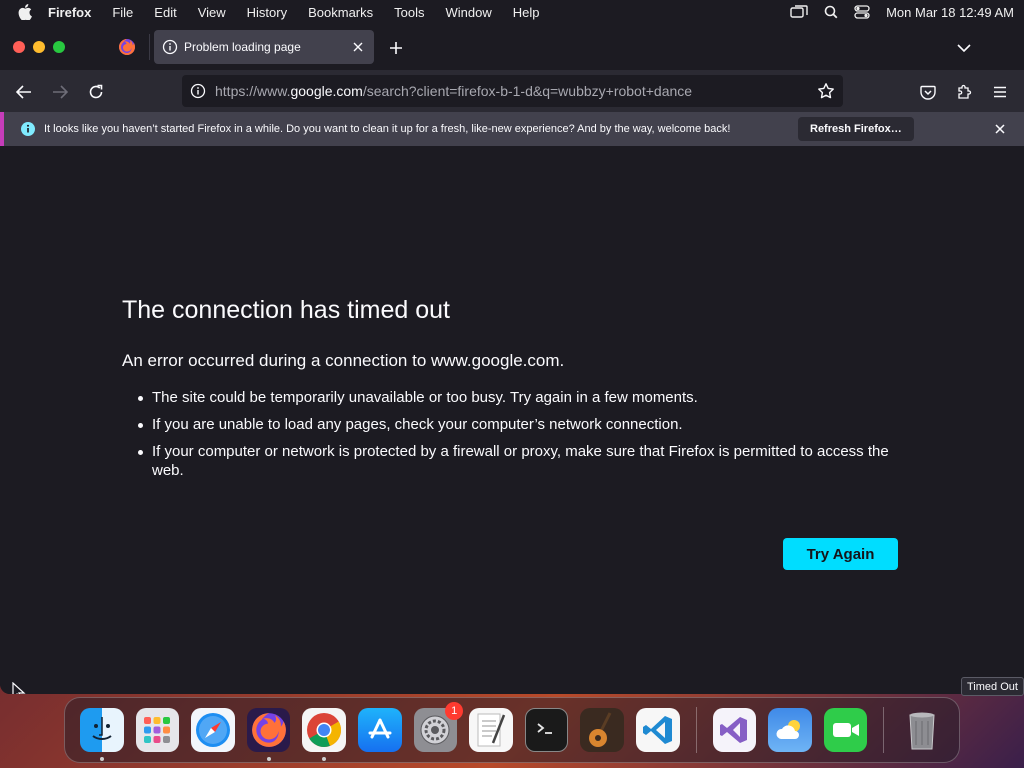 The width and height of the screenshot is (1024, 768). I want to click on textedit-icon, so click(491, 730).